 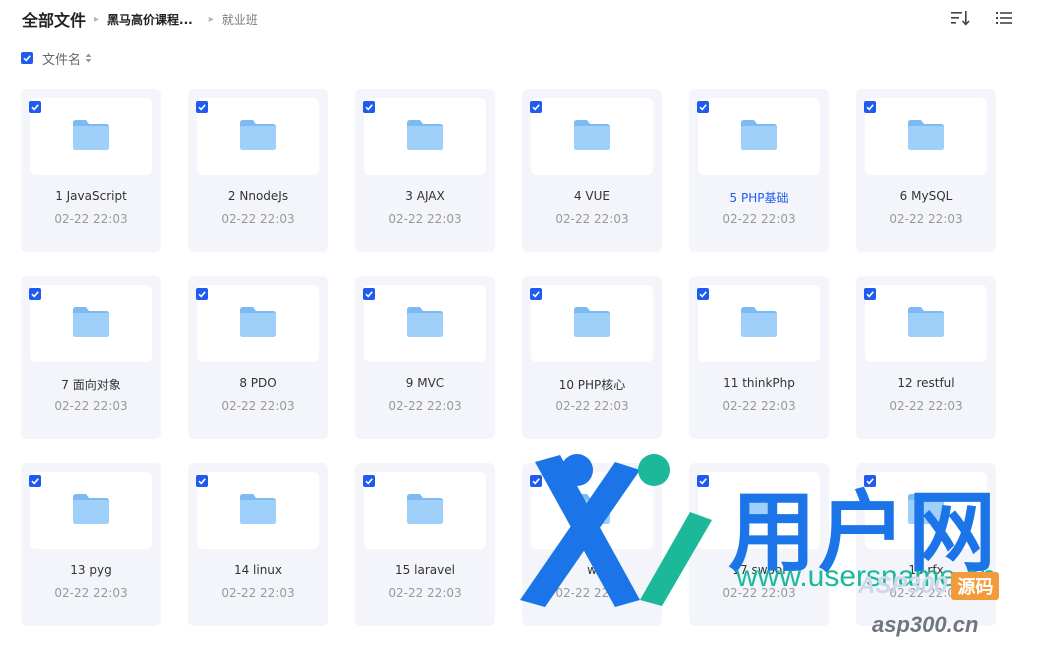 I want to click on folder-name: 8 PDO, so click(x=258, y=383).